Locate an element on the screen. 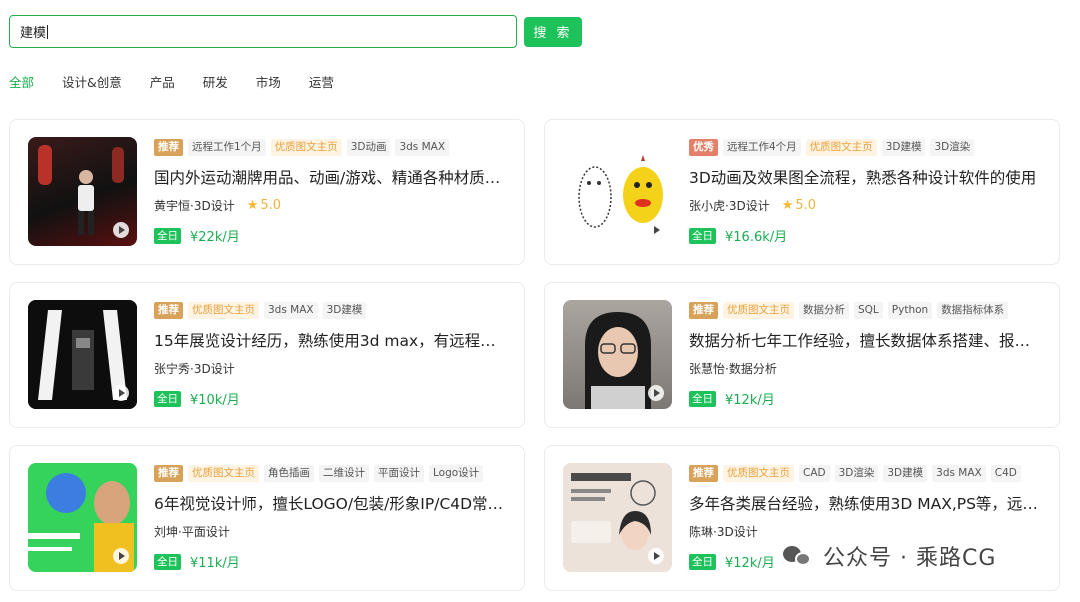 This screenshot has height=602, width=1080. tab-operations: 运营 is located at coordinates (321, 81).